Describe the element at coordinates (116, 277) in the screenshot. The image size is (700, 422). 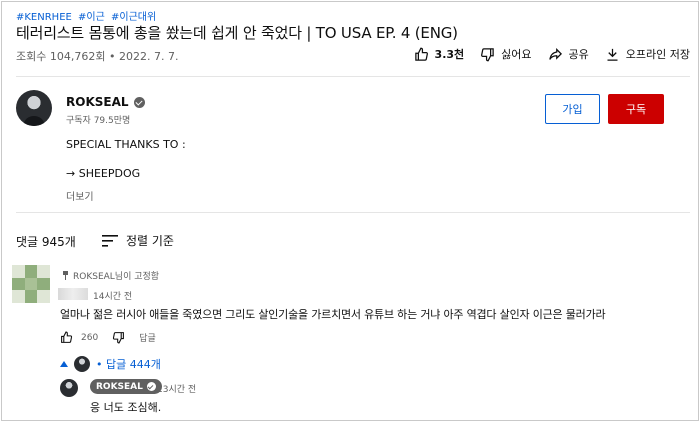
I see `pinned-label: ROKSEAL님이 고정함` at that location.